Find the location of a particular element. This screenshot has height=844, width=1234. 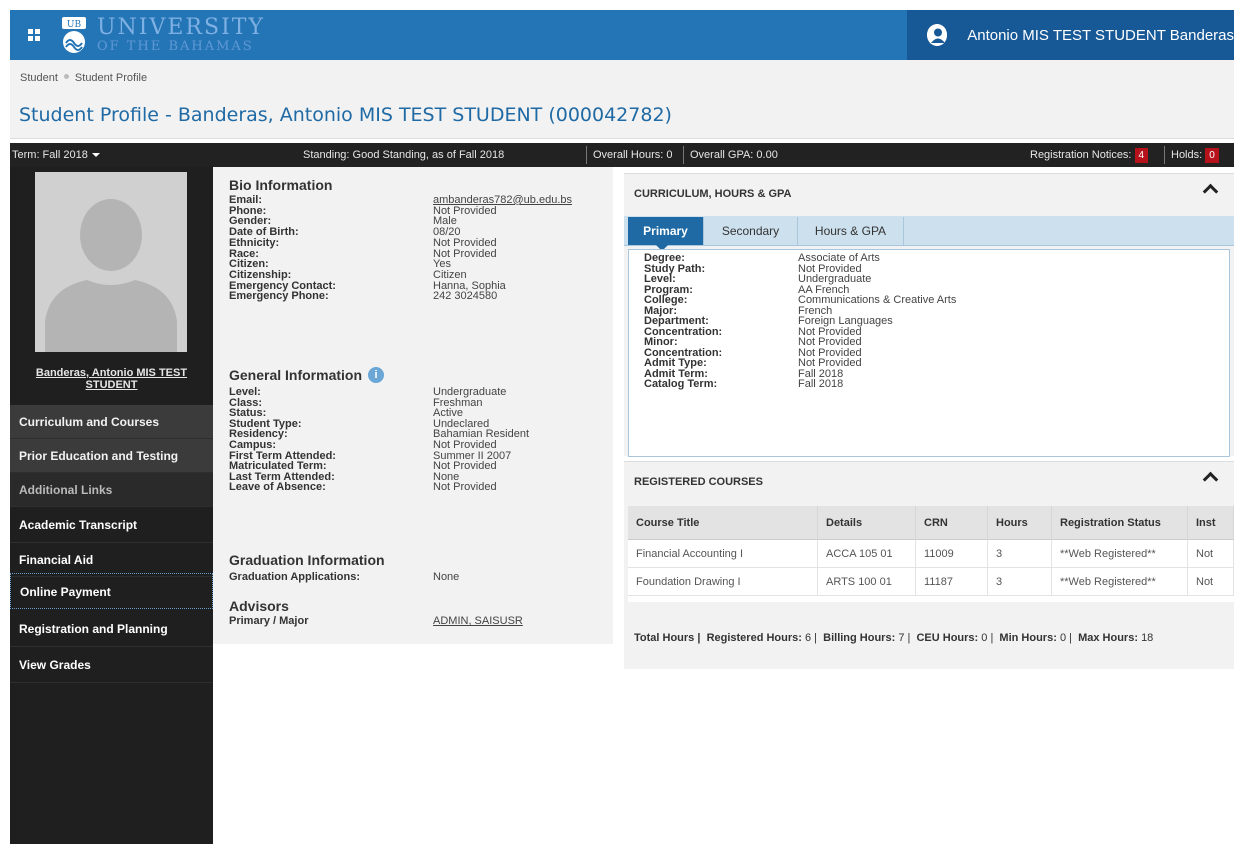

sidebar-item-prior-education: Prior Education and Testing is located at coordinates (111, 456).